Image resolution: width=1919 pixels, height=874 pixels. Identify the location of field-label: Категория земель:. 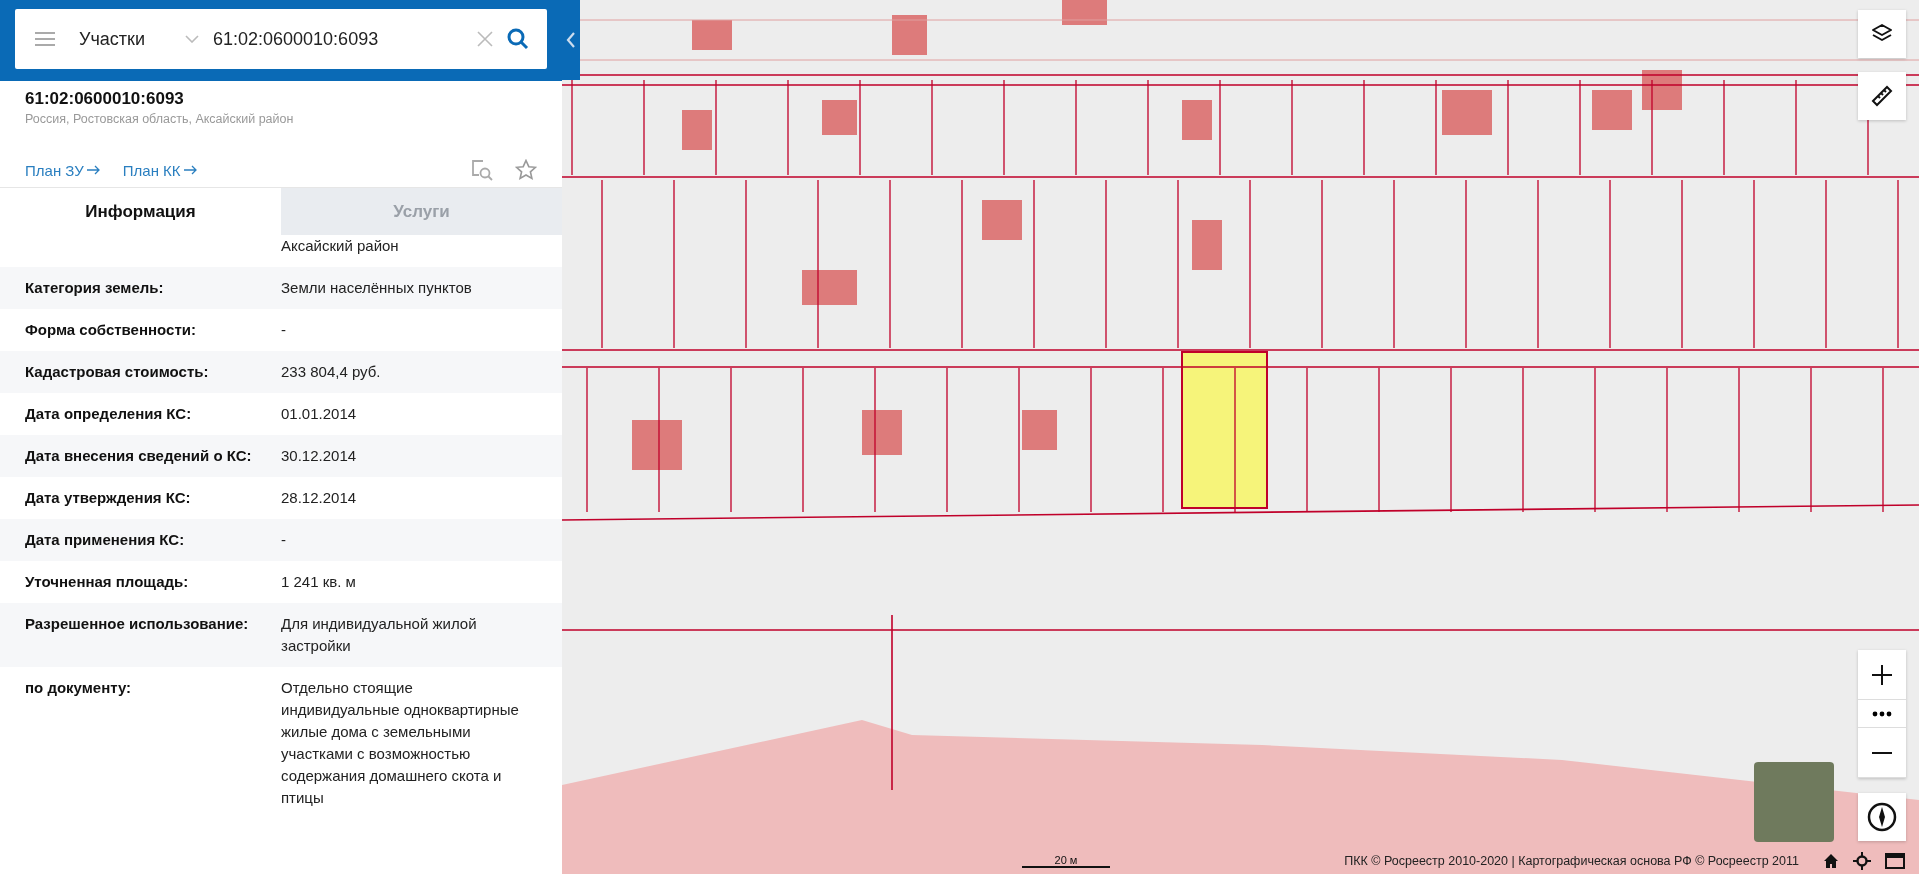
(94, 287).